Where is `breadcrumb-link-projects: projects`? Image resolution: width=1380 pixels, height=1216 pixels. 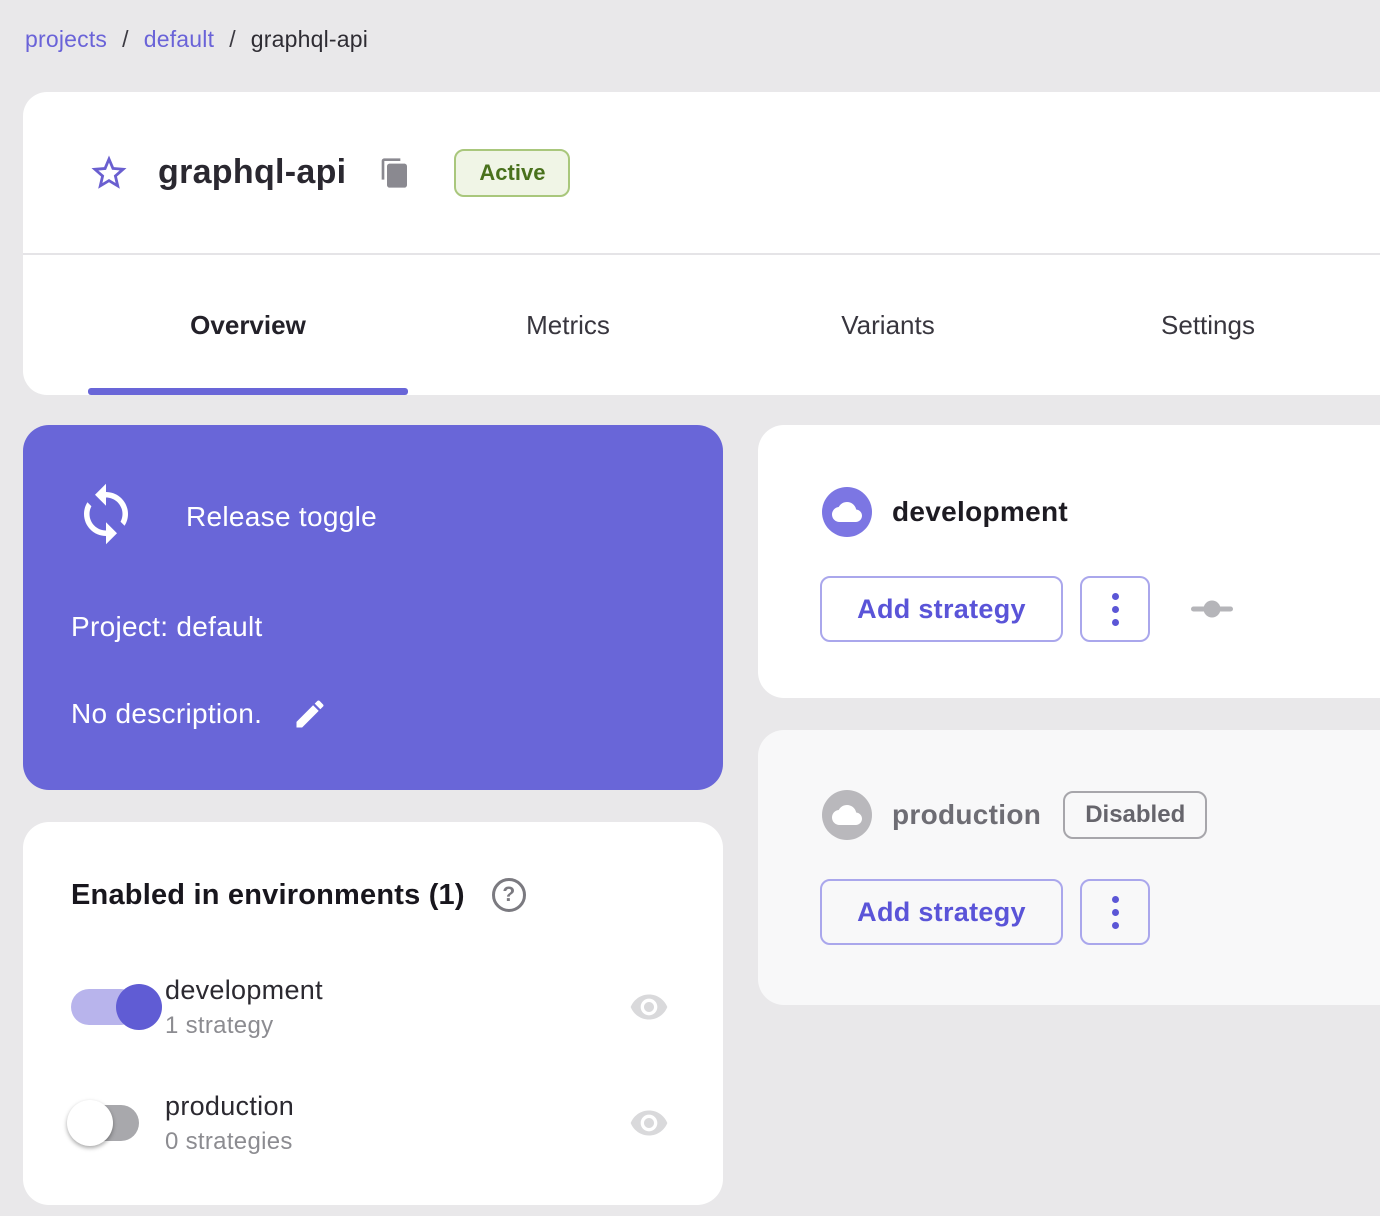 breadcrumb-link-projects: projects is located at coordinates (66, 39).